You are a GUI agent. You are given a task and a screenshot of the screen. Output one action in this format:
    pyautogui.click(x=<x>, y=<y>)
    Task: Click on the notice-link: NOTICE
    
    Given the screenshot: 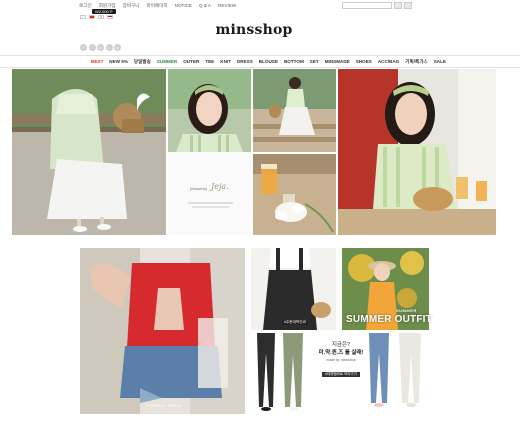 What is the action you would take?
    pyautogui.click(x=183, y=6)
    